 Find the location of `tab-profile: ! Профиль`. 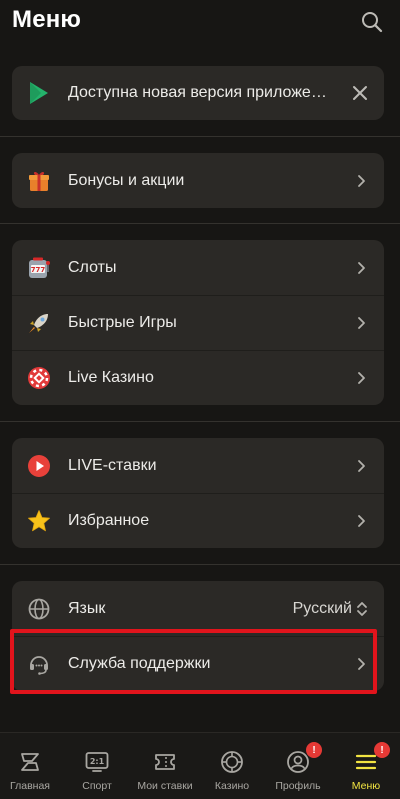

tab-profile: ! Профиль is located at coordinates (298, 766).